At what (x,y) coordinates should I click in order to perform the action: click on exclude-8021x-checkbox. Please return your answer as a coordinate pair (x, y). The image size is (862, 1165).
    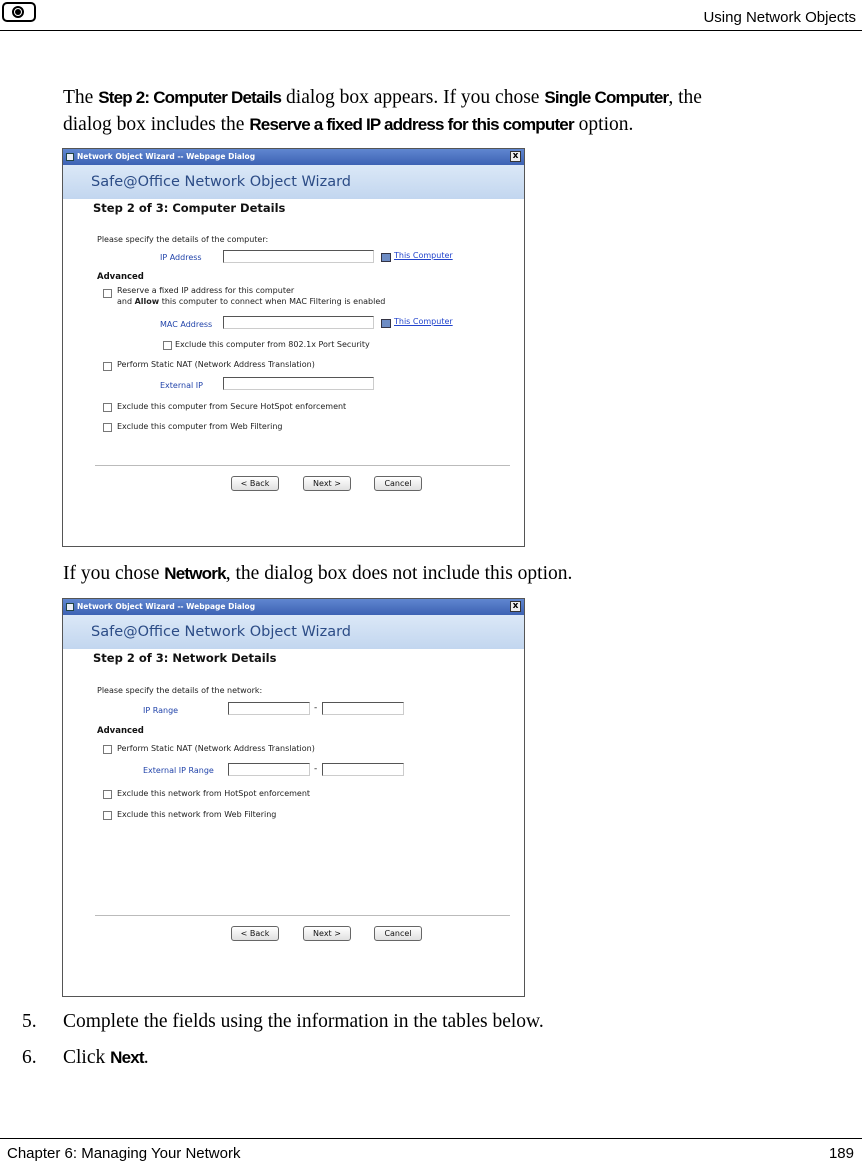
    Looking at the image, I should click on (167, 345).